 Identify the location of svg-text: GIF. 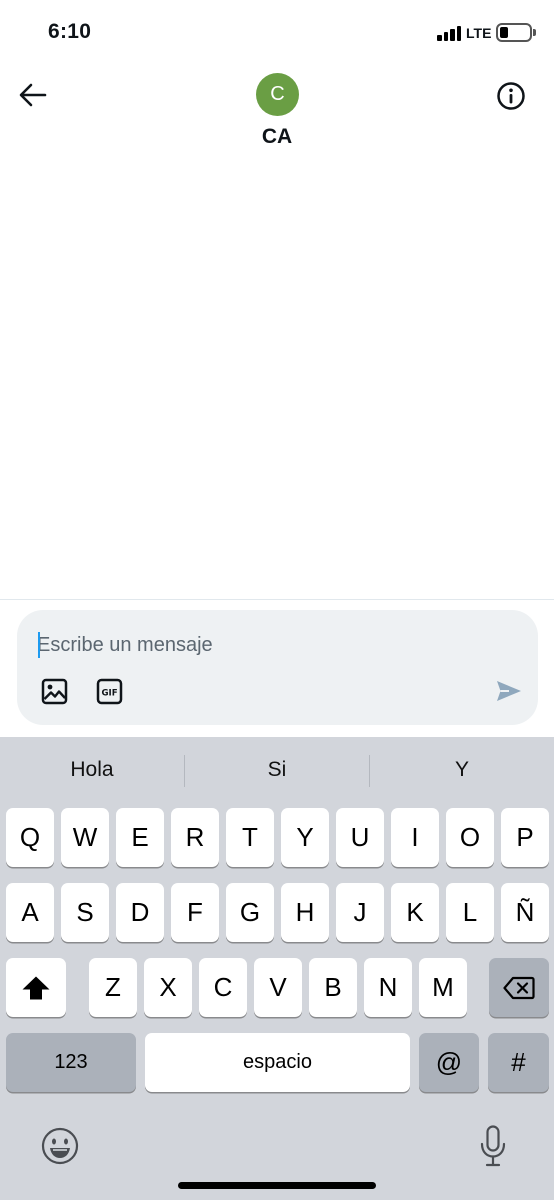
(109, 693).